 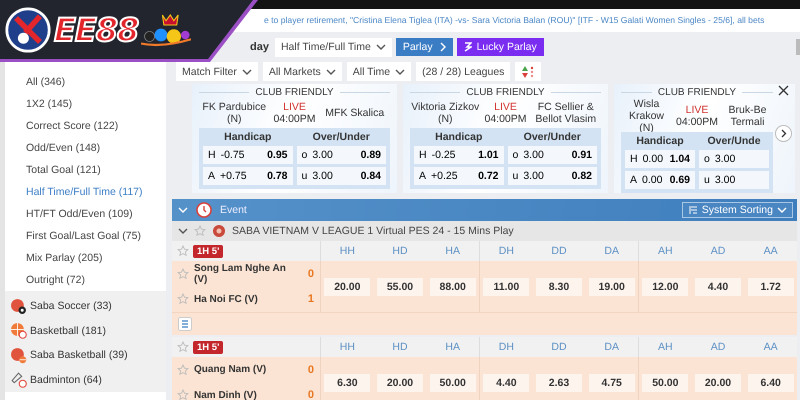 What do you see at coordinates (333, 47) in the screenshot?
I see `market-dropdown: Half Time/Full Time` at bounding box center [333, 47].